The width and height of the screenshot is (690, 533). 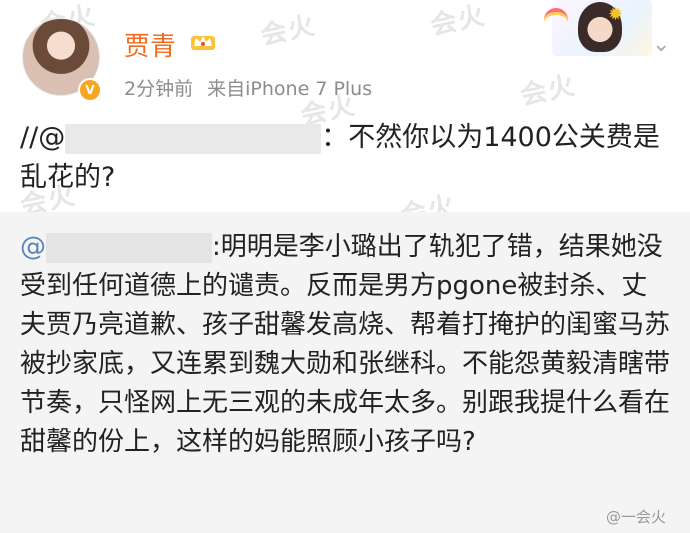 I want to click on post-time: 2分钟前, so click(x=159, y=89).